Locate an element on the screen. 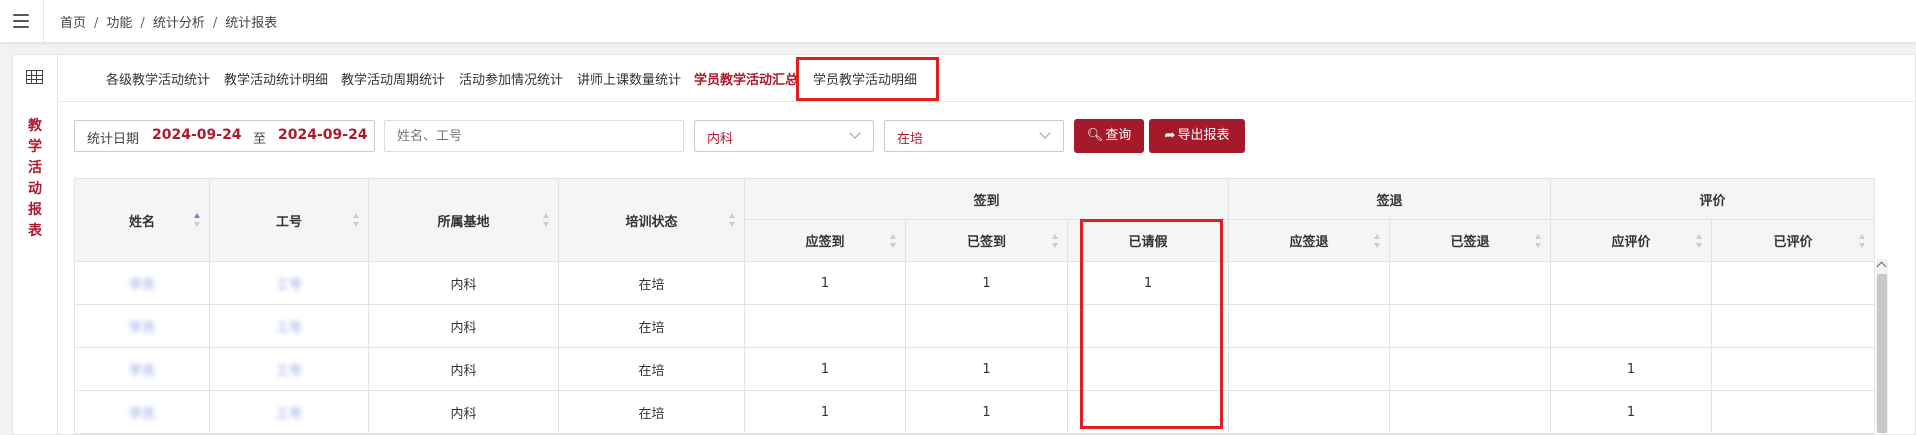  col-header-id: 工号 is located at coordinates (289, 220).